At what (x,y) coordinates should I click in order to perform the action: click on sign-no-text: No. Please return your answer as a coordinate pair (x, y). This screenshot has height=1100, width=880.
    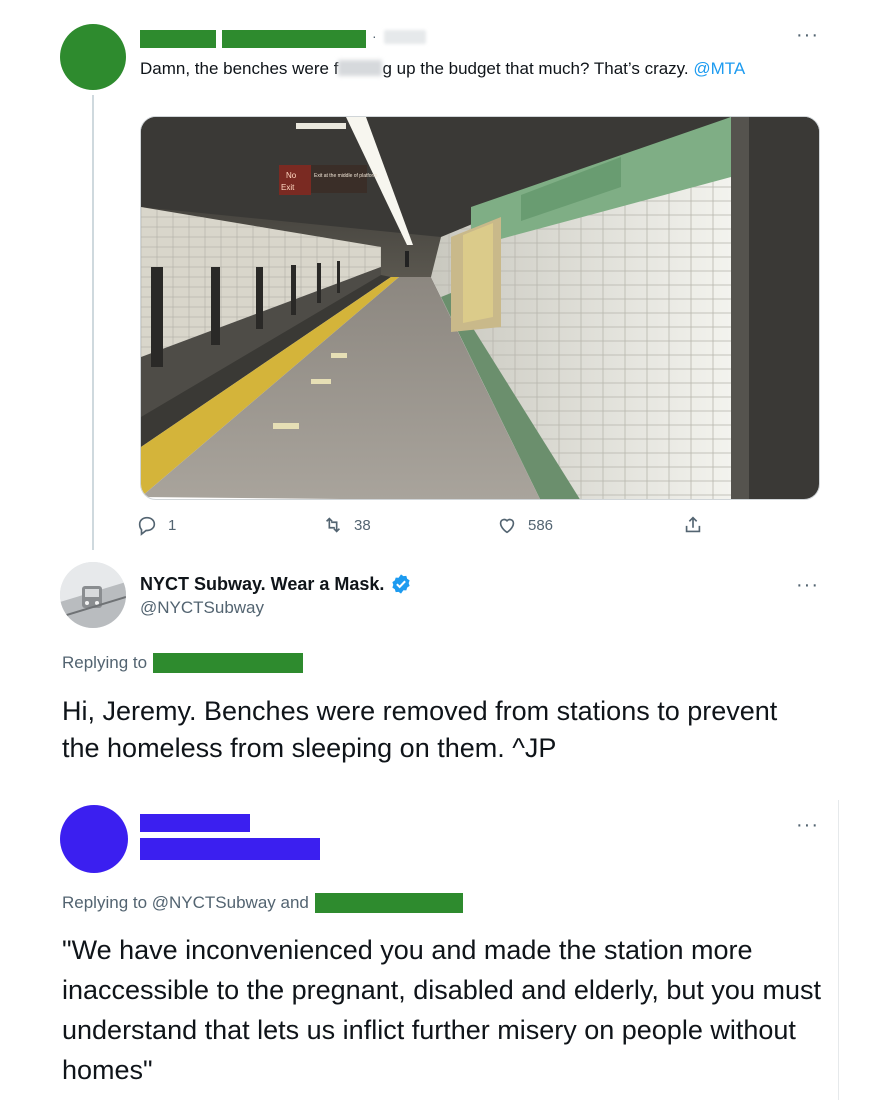
    Looking at the image, I should click on (291, 175).